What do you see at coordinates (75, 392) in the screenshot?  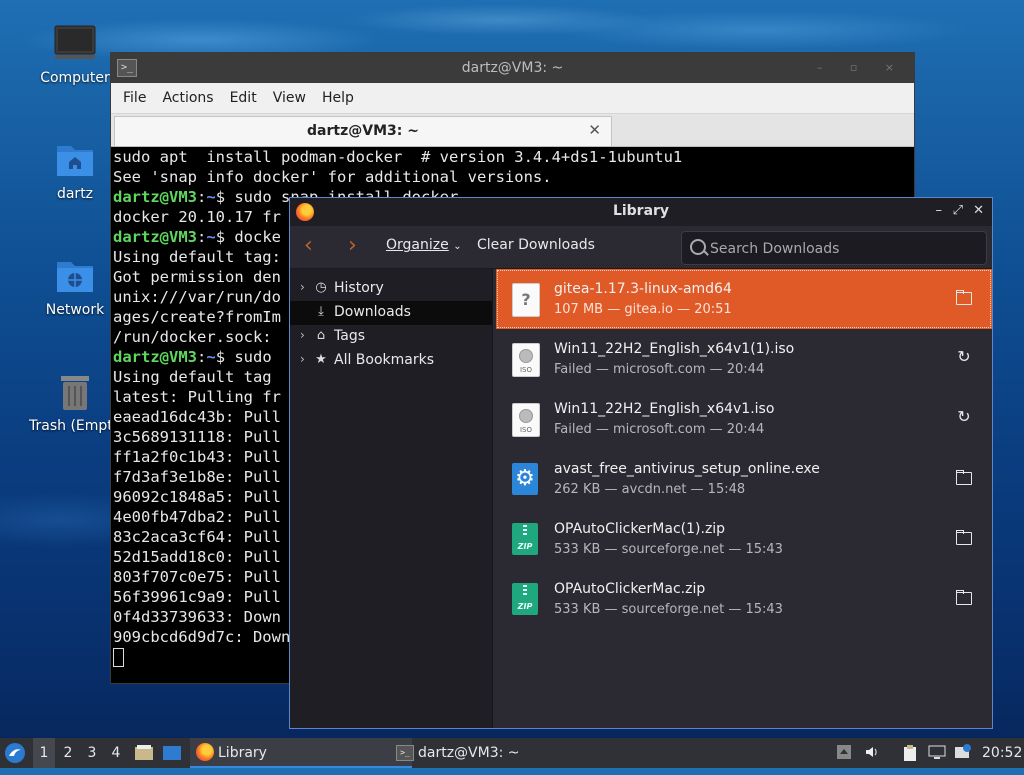 I see `trash-icon` at bounding box center [75, 392].